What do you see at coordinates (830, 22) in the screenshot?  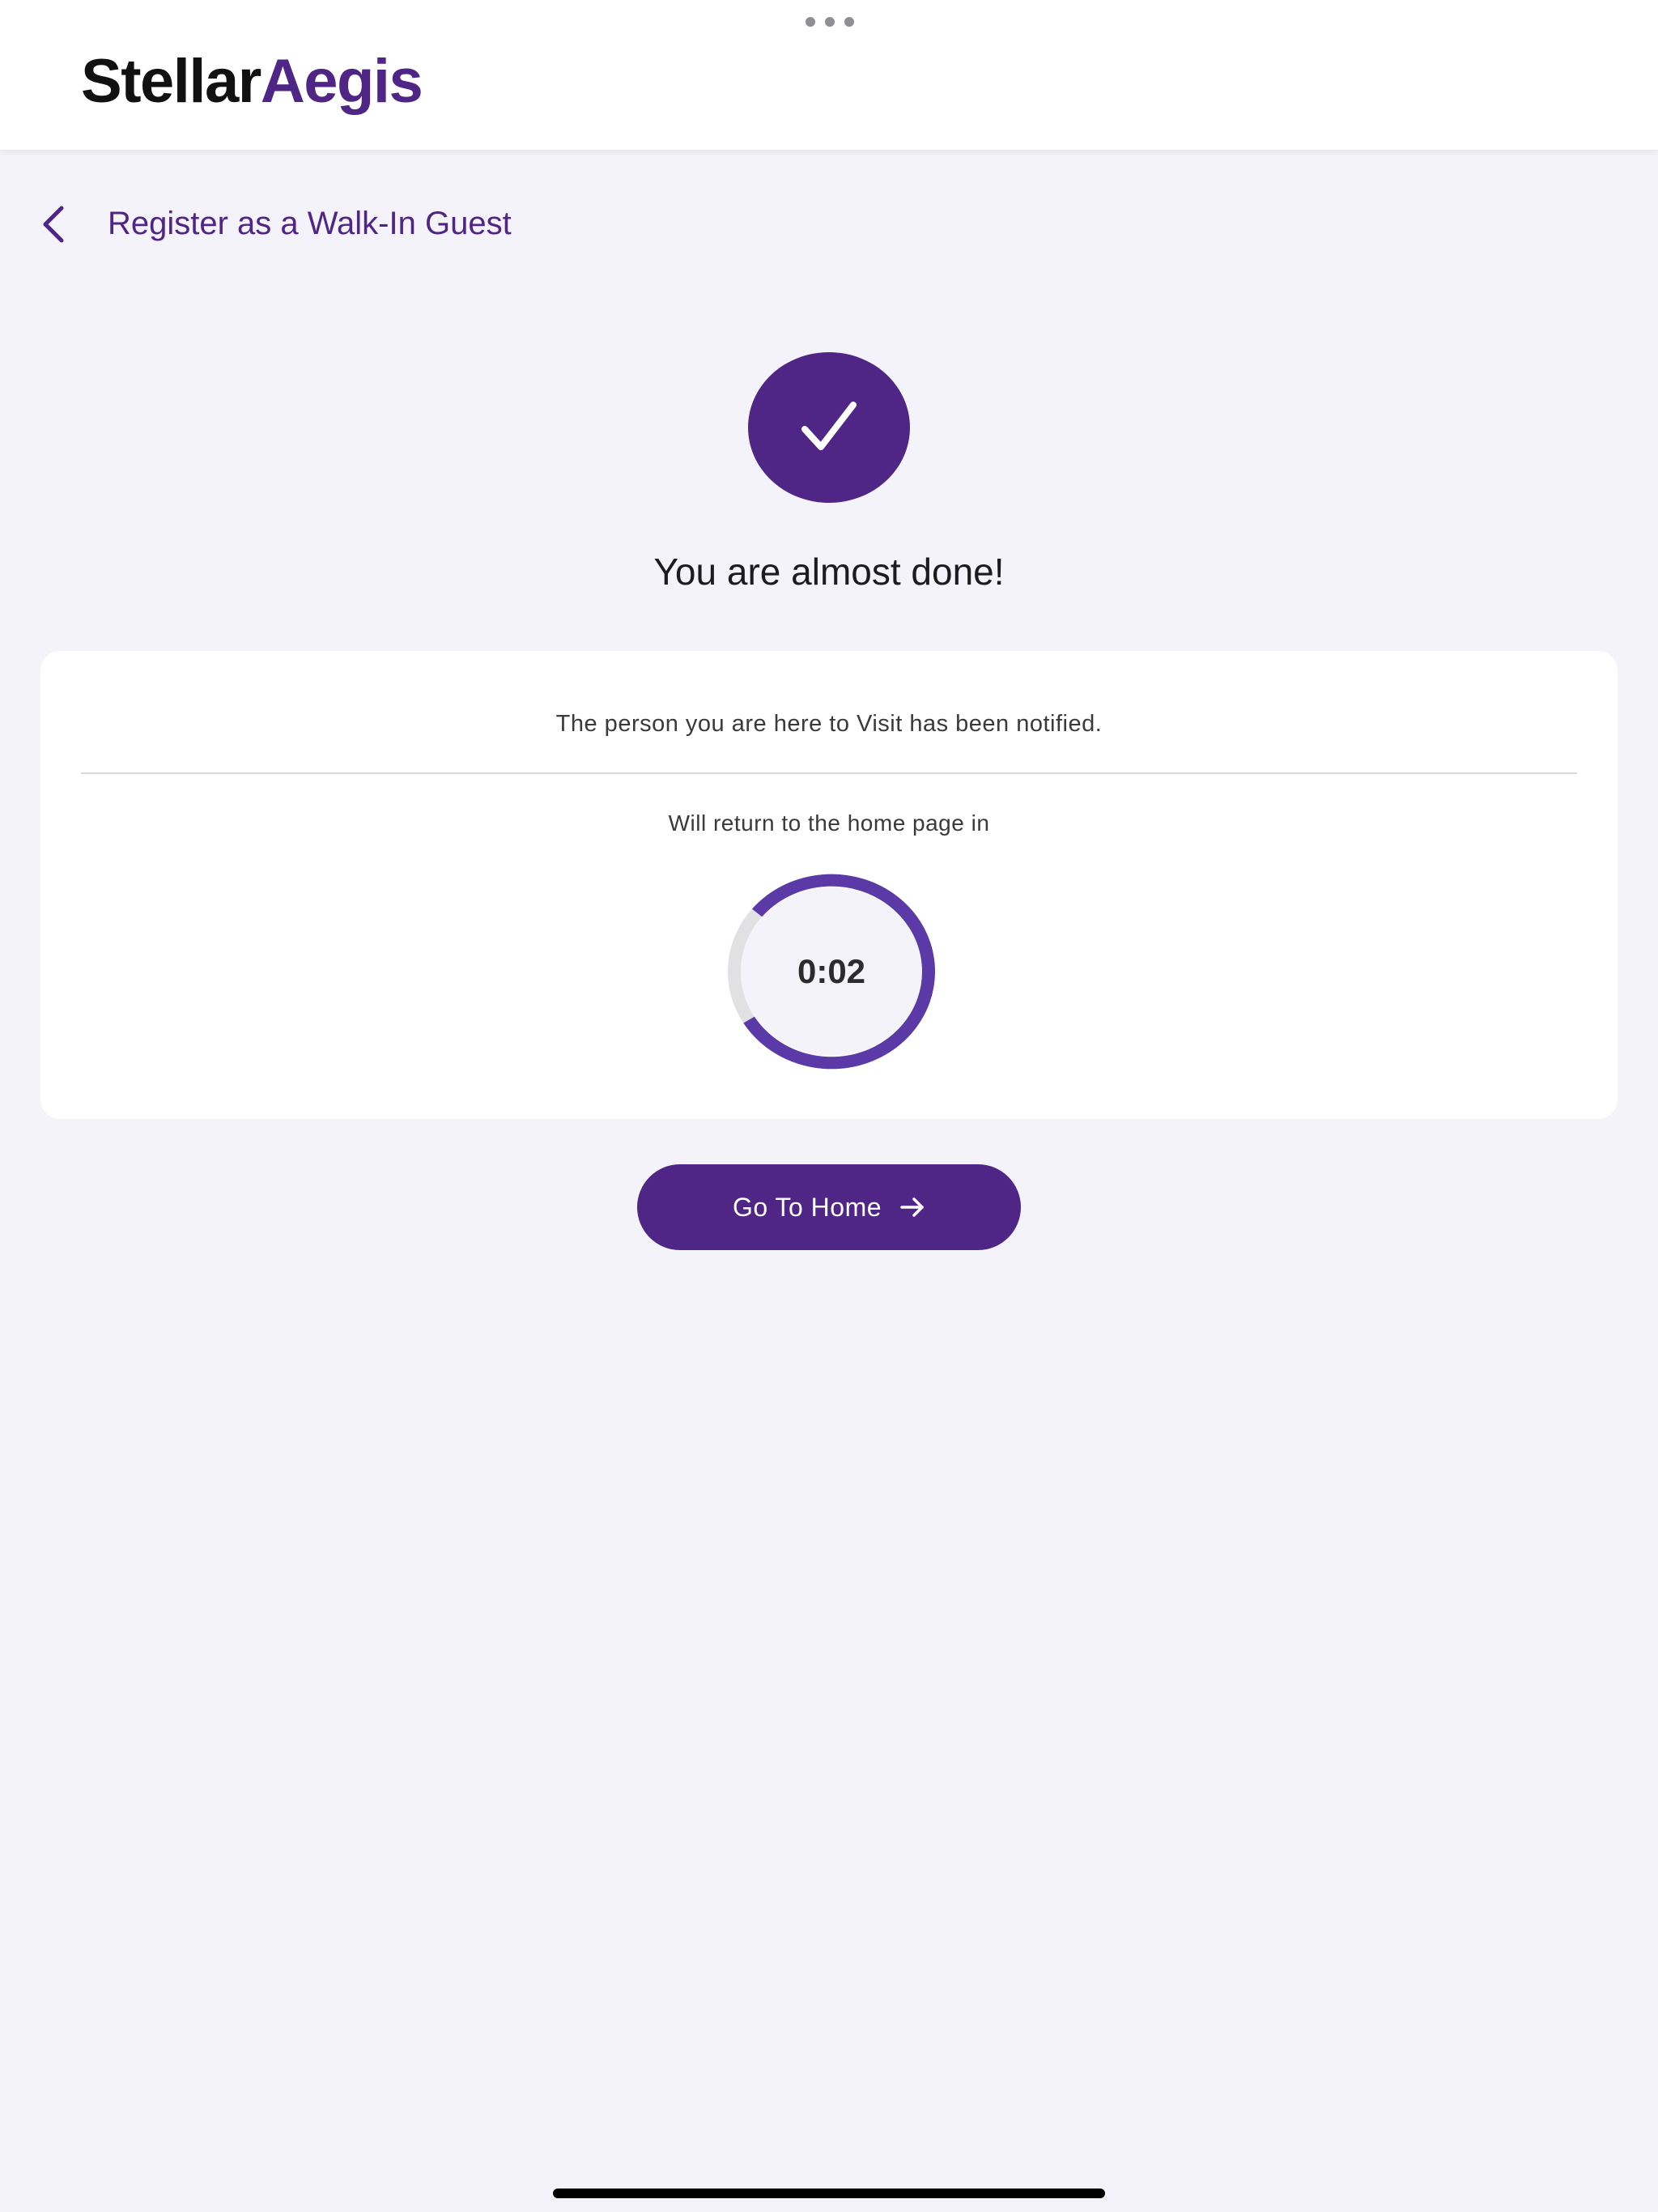 I see `multitask-menu-icon` at bounding box center [830, 22].